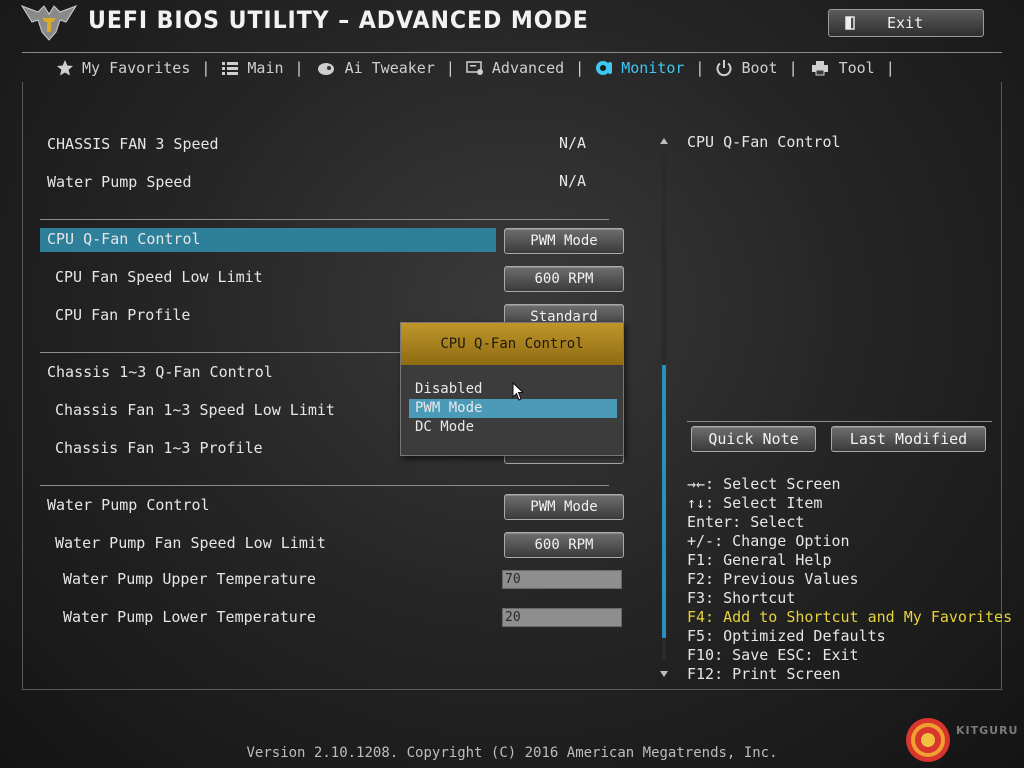 The height and width of the screenshot is (768, 1024). I want to click on mouse-cursor-icon, so click(518, 391).